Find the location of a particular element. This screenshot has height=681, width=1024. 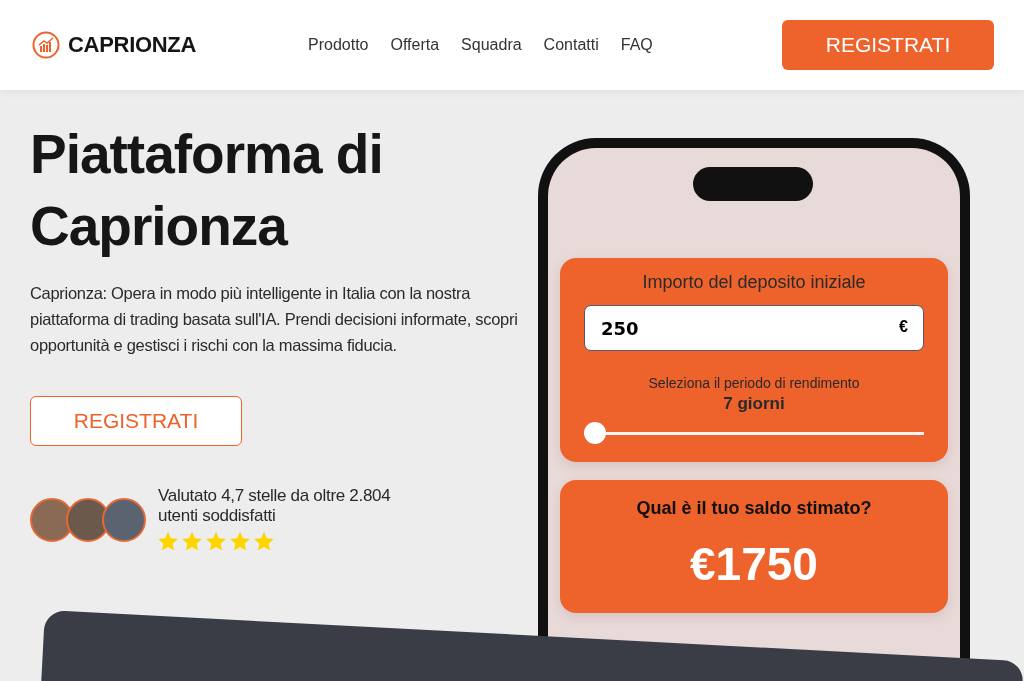

slider-thumb is located at coordinates (595, 433).